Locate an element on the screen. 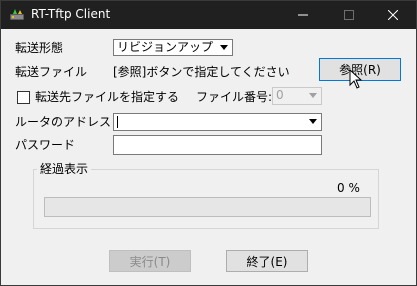 The width and height of the screenshot is (417, 286). run-button: 実行(T) is located at coordinates (150, 261).